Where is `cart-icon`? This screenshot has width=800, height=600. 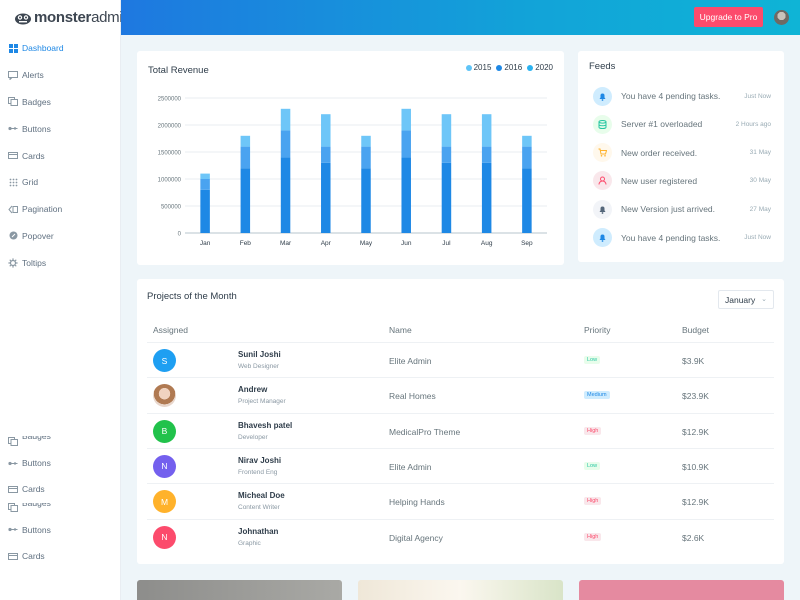
cart-icon is located at coordinates (602, 153).